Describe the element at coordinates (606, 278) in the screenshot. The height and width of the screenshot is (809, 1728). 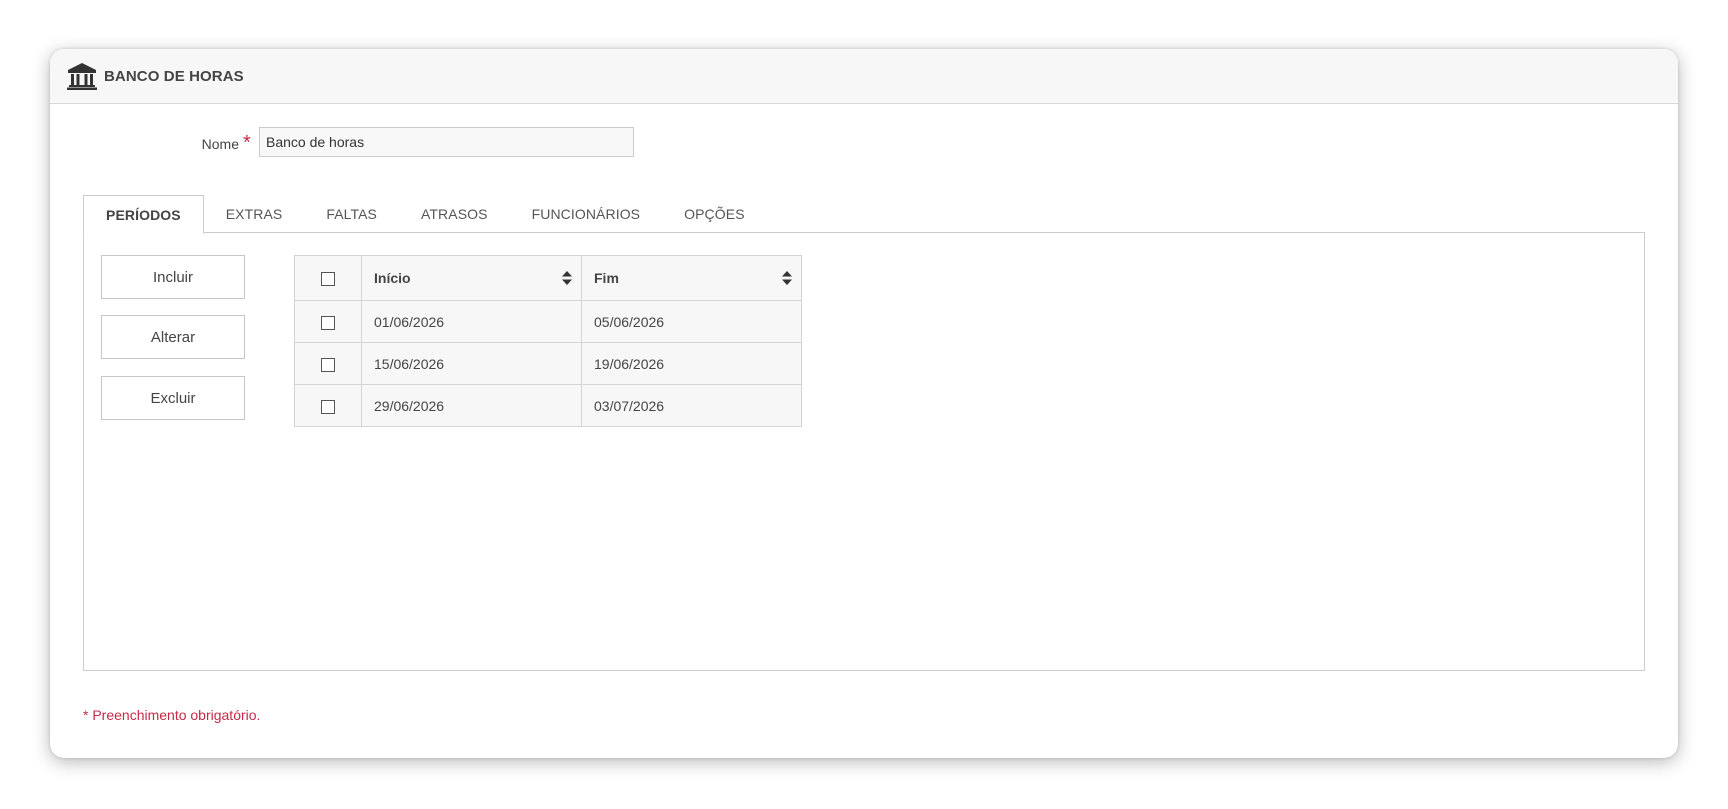
I see `column-label-fim: Fim` at that location.